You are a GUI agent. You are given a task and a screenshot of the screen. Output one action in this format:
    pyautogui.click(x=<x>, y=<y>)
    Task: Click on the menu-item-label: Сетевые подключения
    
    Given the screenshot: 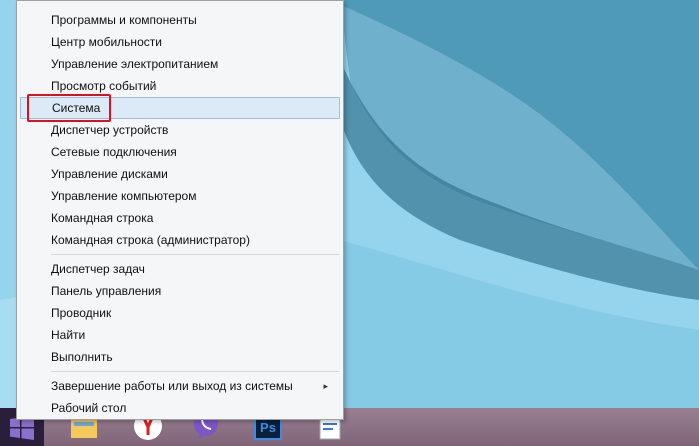 What is the action you would take?
    pyautogui.click(x=114, y=152)
    